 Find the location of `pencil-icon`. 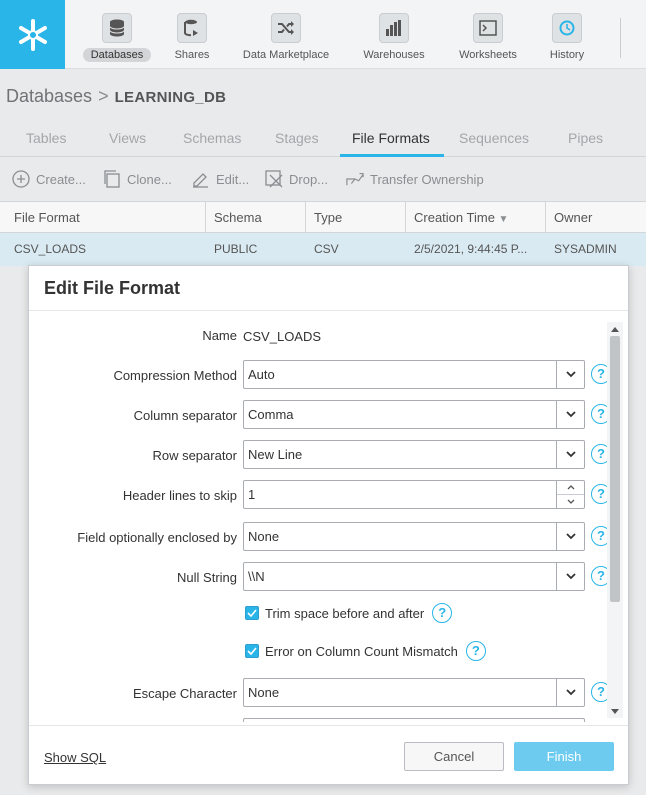

pencil-icon is located at coordinates (201, 179).